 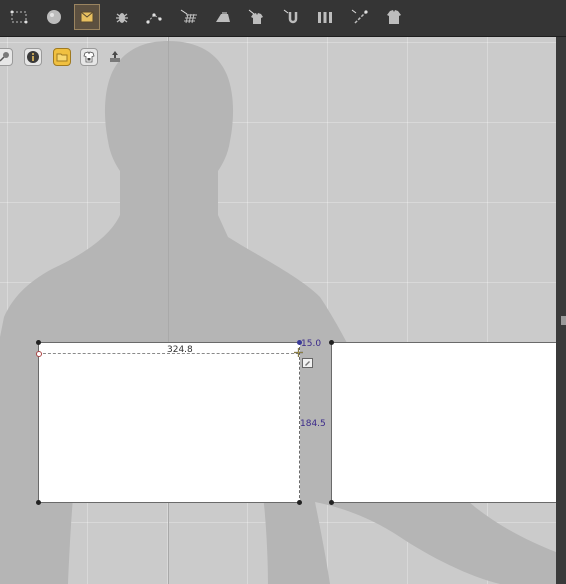 I want to click on shirt-lock-icon, so click(x=89, y=57).